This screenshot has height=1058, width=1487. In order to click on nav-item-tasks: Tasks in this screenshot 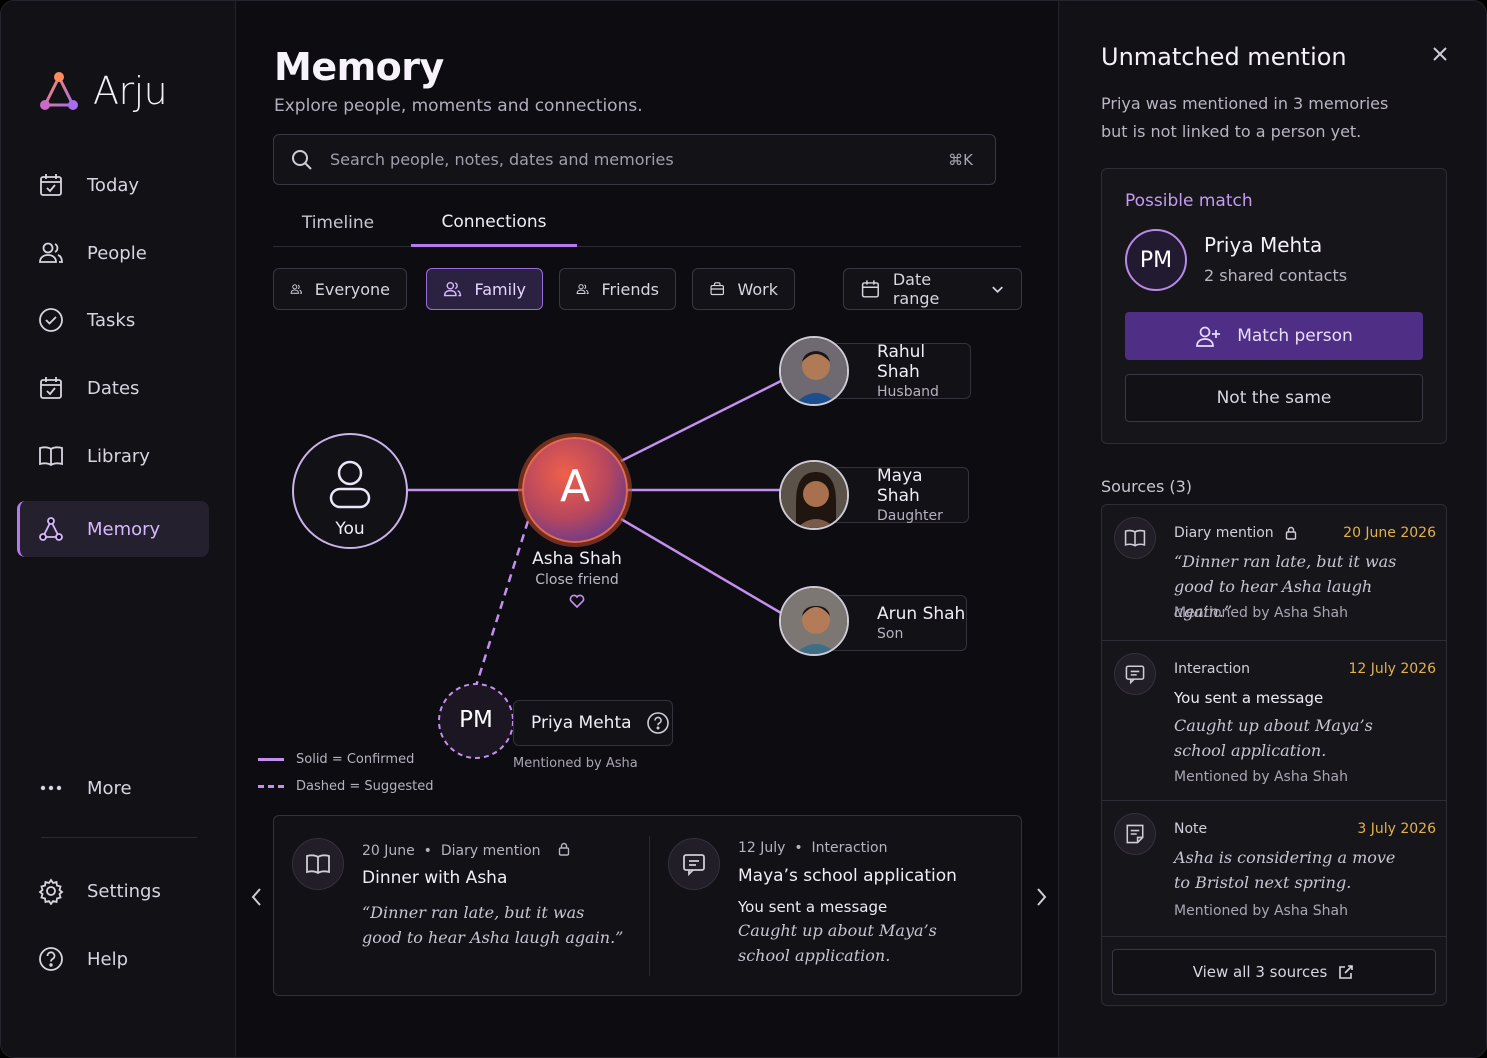, I will do `click(113, 320)`.